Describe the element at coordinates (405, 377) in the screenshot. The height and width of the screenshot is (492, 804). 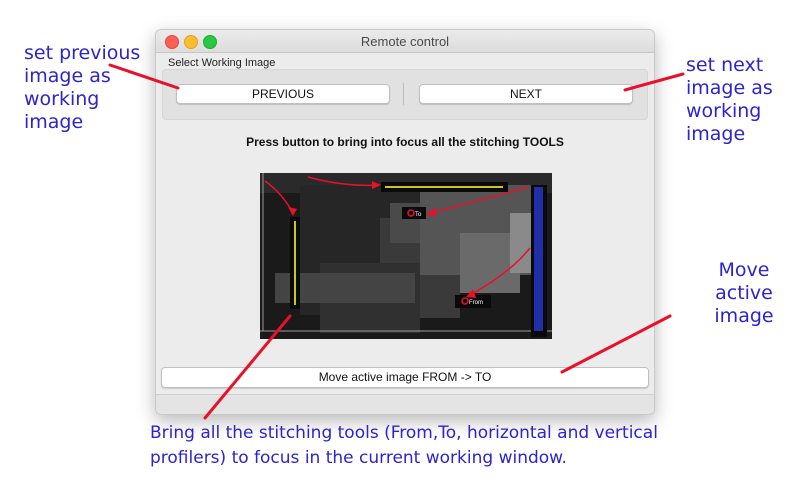
I see `move-active-image-button: Move active image FROM -> TO` at that location.